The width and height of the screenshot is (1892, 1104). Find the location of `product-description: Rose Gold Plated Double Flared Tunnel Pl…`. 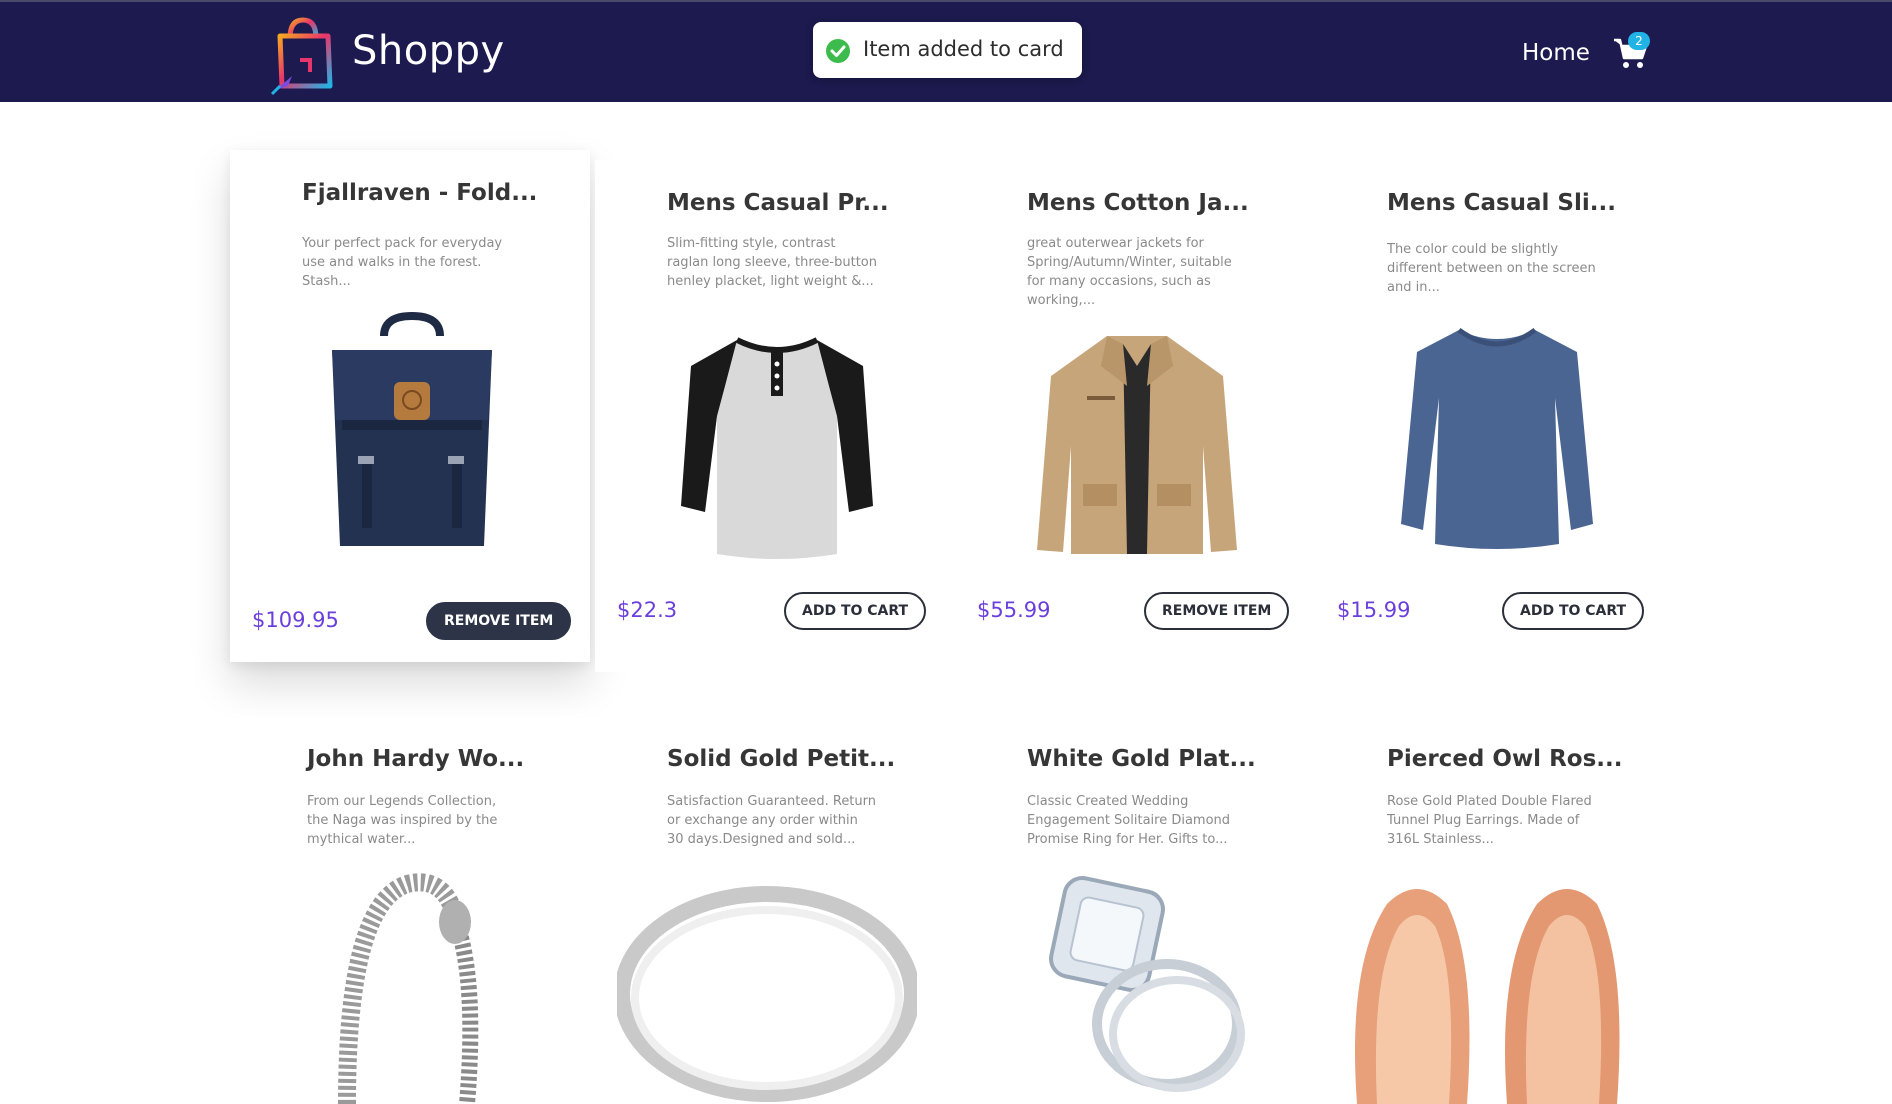

product-description: Rose Gold Plated Double Flared Tunnel Pl… is located at coordinates (1489, 820).